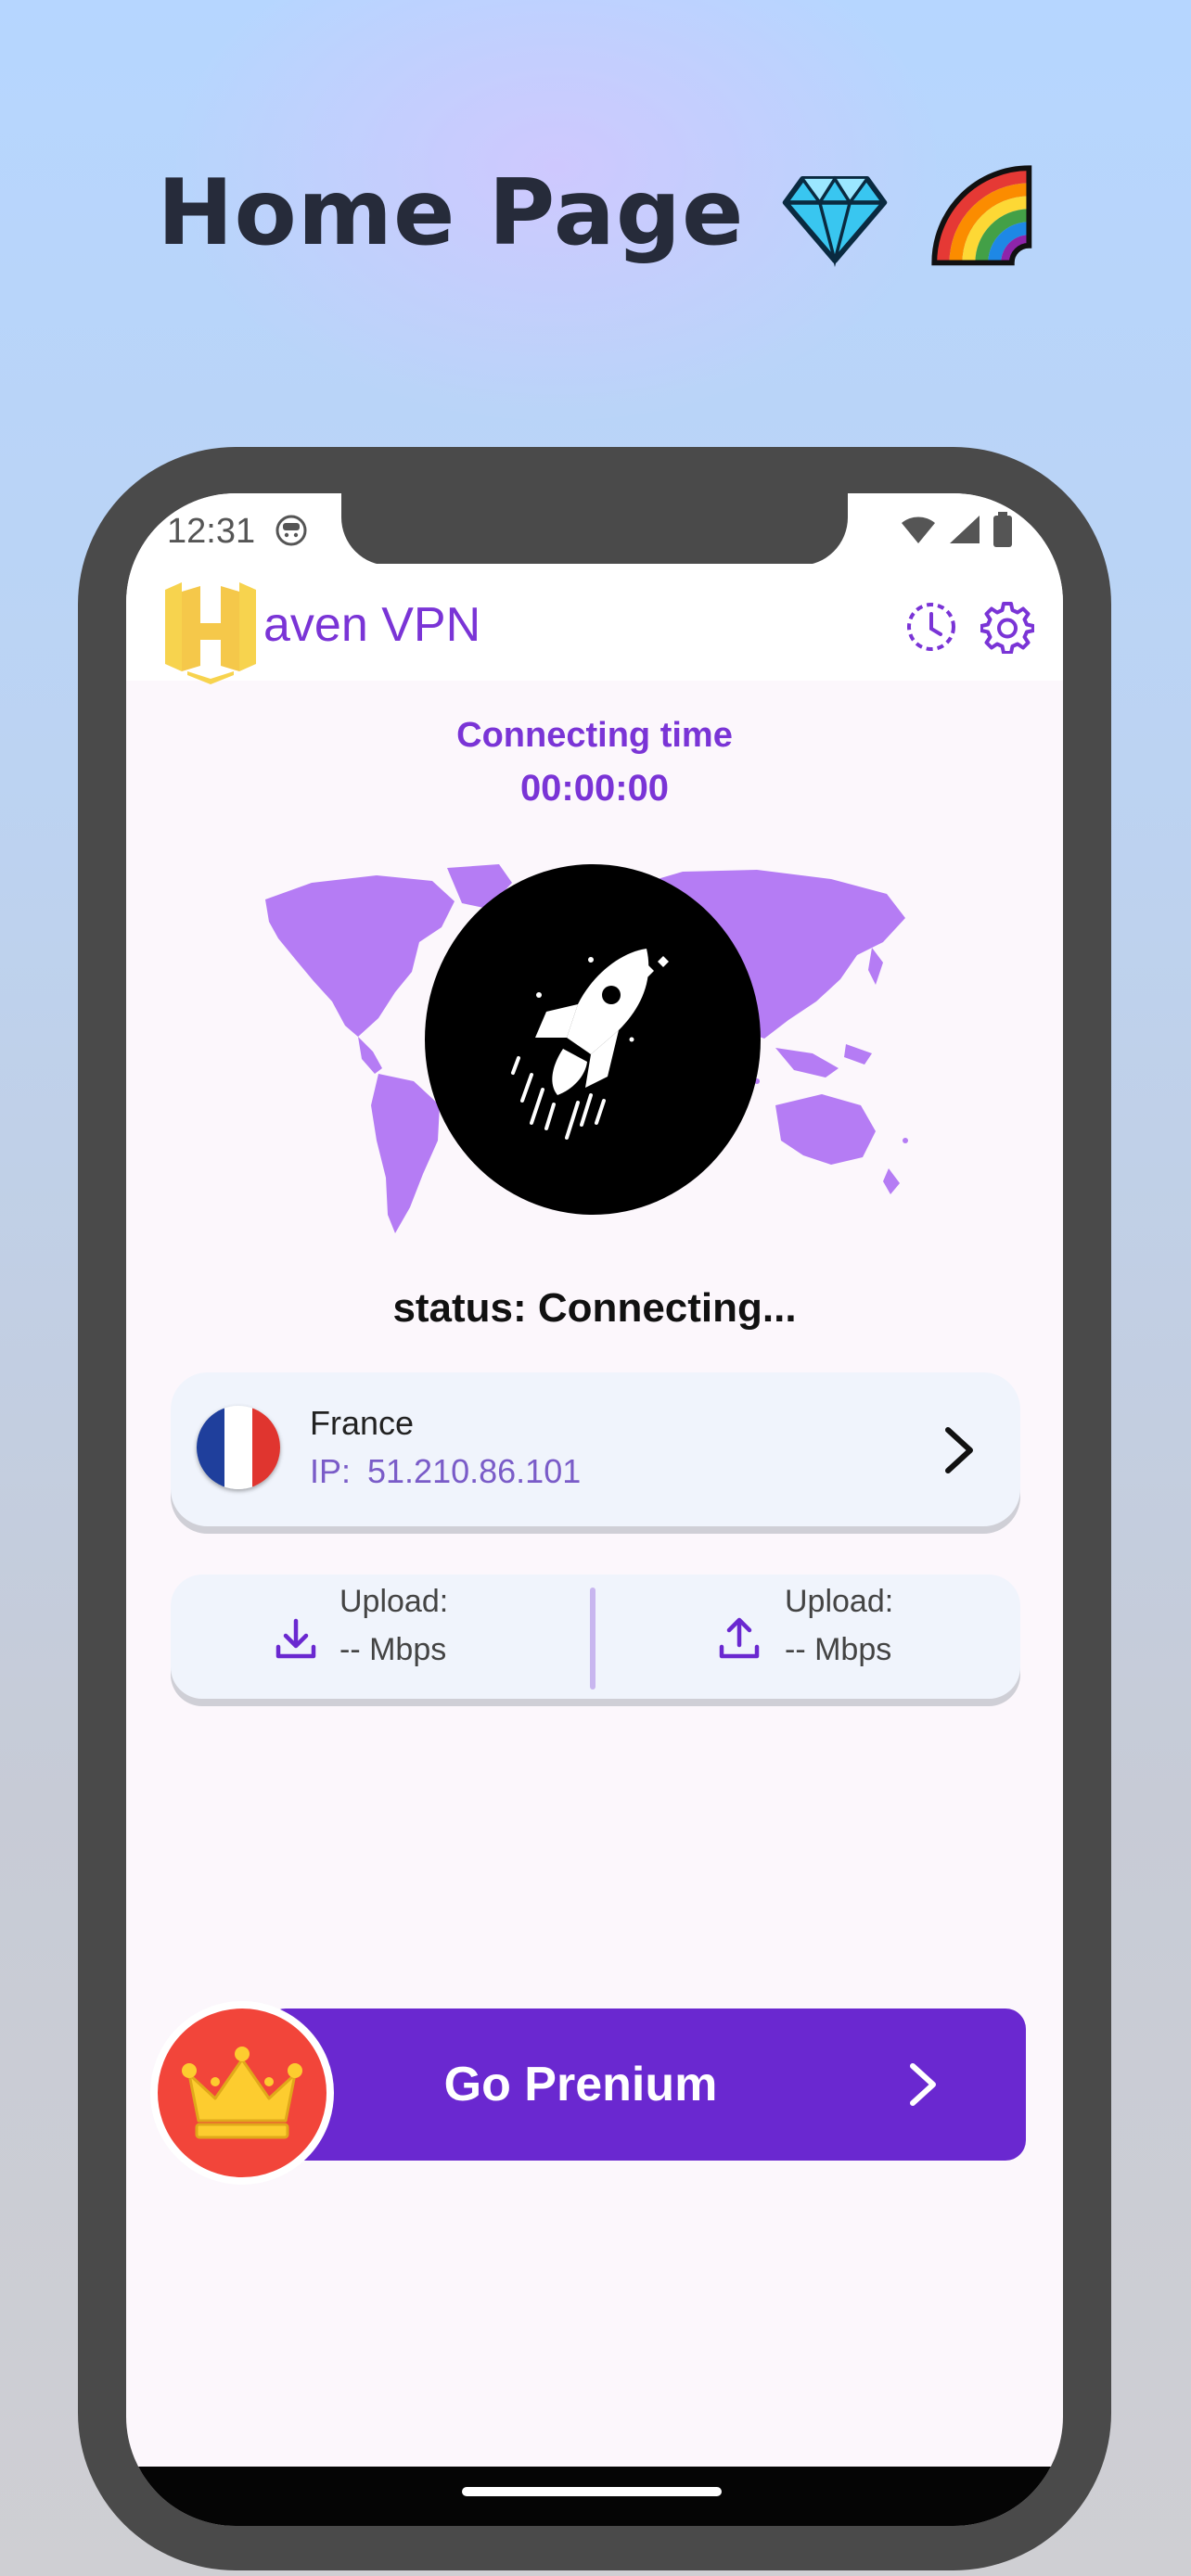 The width and height of the screenshot is (1191, 2576). I want to click on navigation-bar, so click(594, 2497).